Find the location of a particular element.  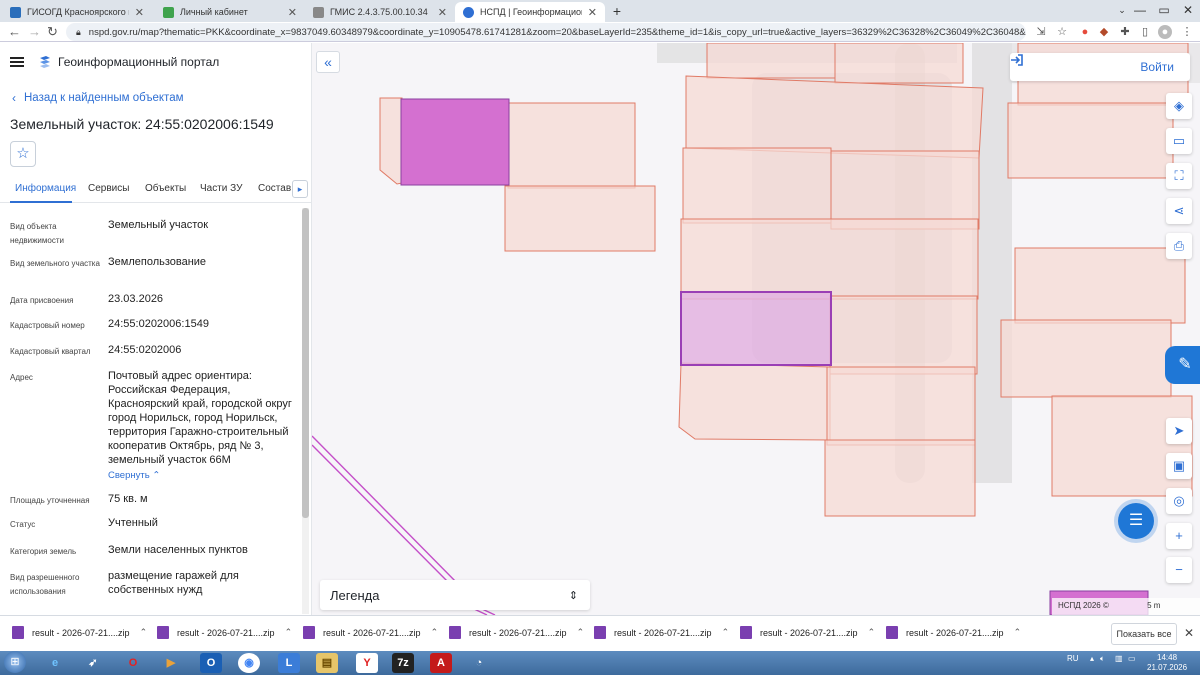

collapse-panel-button: « is located at coordinates (328, 62).